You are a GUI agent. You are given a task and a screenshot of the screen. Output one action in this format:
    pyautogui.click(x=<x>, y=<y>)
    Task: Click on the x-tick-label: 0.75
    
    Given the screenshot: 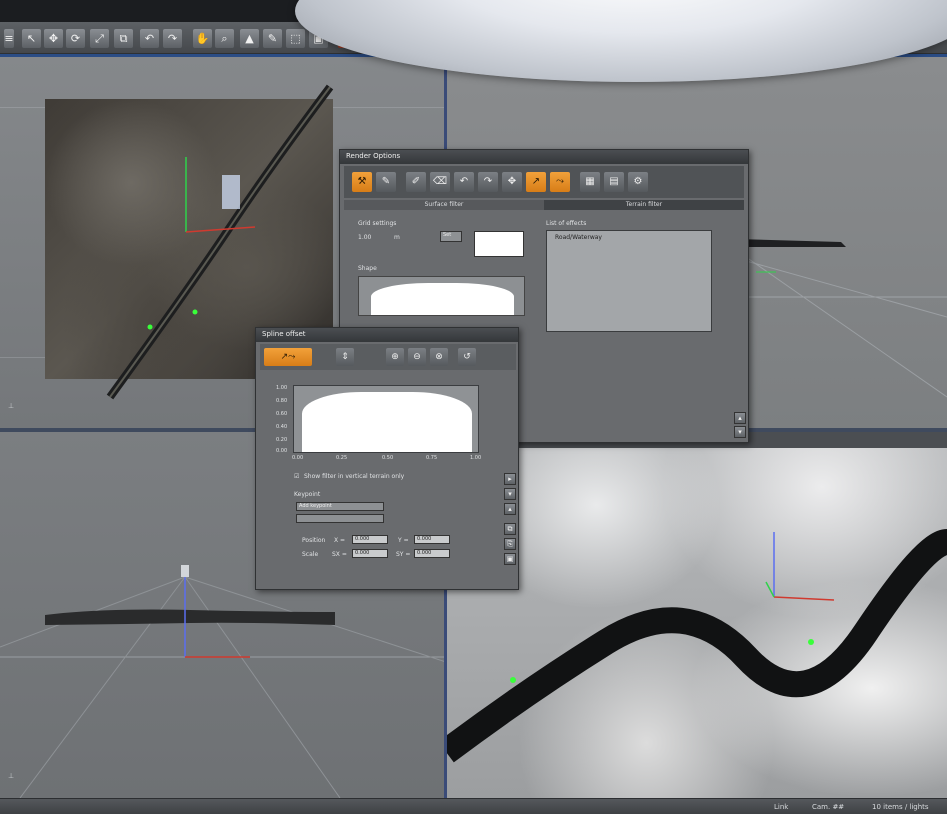 What is the action you would take?
    pyautogui.click(x=432, y=458)
    